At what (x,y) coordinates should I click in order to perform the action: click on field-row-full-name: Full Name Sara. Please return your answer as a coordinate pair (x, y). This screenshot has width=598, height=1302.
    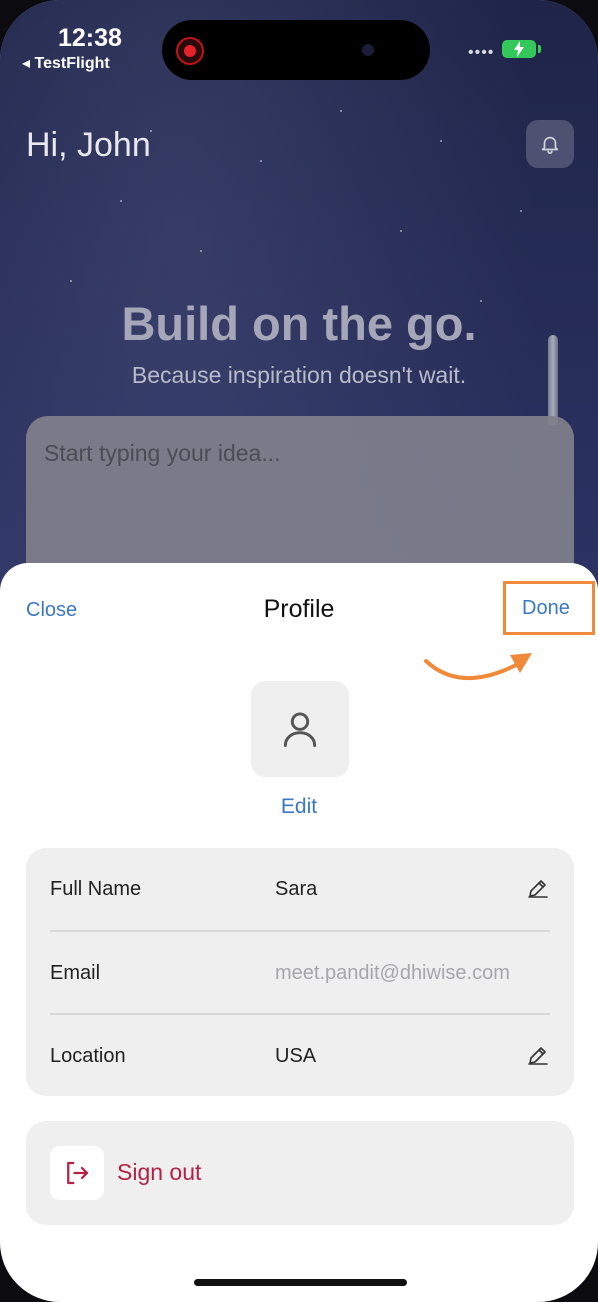
    Looking at the image, I should click on (300, 889).